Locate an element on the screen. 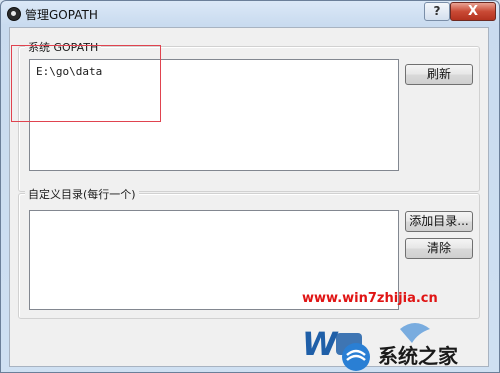 The width and height of the screenshot is (500, 373). title-bar: 管理GOPATH ? X is located at coordinates (250, 13).